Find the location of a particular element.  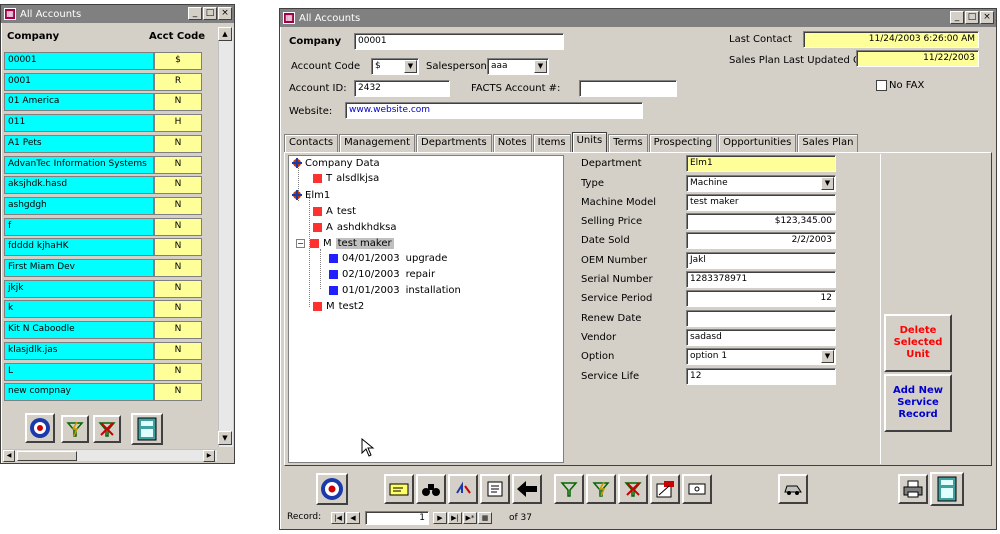

tab-contacts: Contacts is located at coordinates (311, 143).